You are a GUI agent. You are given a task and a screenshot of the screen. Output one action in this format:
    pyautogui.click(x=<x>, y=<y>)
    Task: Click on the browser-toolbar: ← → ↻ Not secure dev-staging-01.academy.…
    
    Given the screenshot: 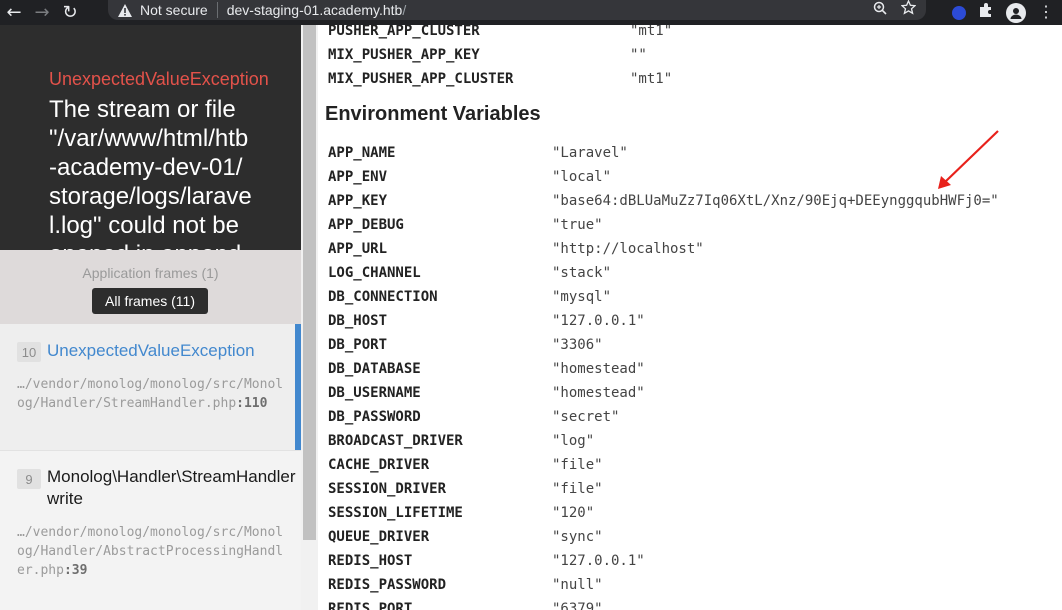 What is the action you would take?
    pyautogui.click(x=531, y=12)
    